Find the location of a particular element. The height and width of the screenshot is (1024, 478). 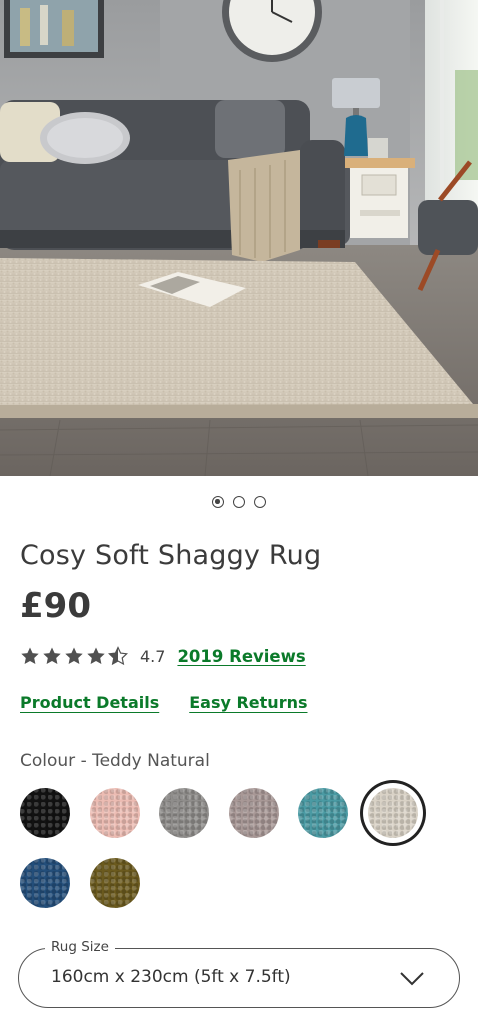

rating-row: 4.7 2019 Reviews is located at coordinates (163, 656).